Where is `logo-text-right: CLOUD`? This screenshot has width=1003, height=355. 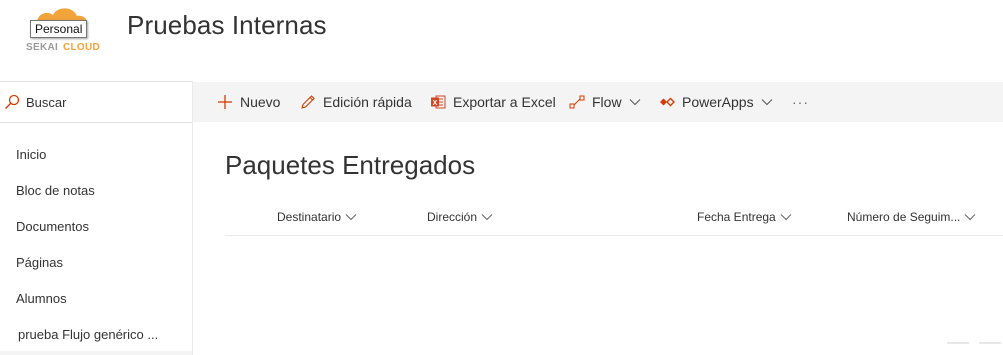 logo-text-right: CLOUD is located at coordinates (82, 47).